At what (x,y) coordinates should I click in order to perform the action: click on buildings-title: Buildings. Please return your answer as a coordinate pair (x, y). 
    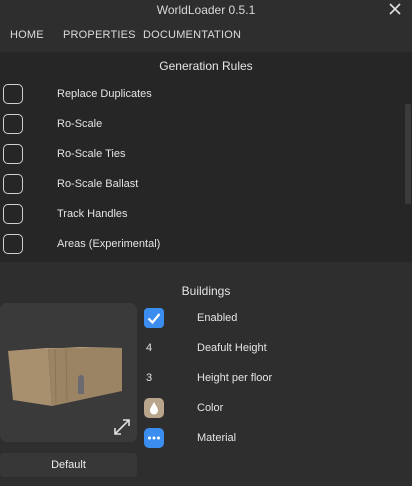
    Looking at the image, I should click on (206, 291).